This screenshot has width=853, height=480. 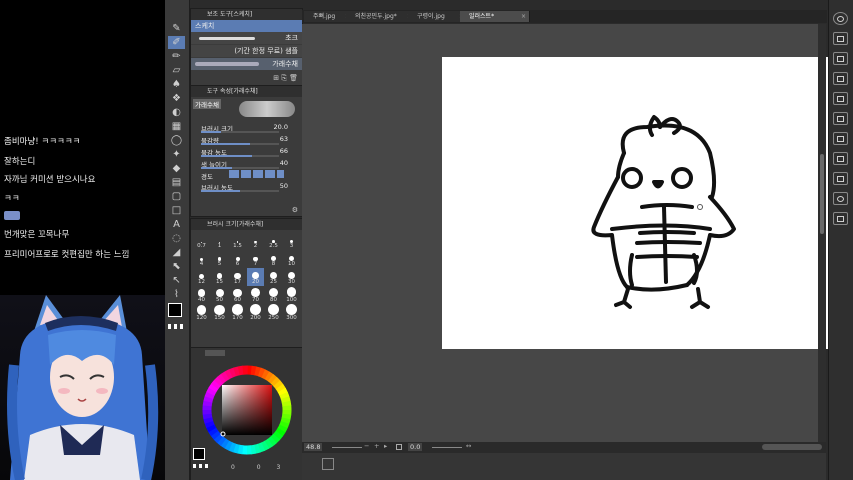 What do you see at coordinates (219, 313) in the screenshot?
I see `brush-size-preset: 150` at bounding box center [219, 313].